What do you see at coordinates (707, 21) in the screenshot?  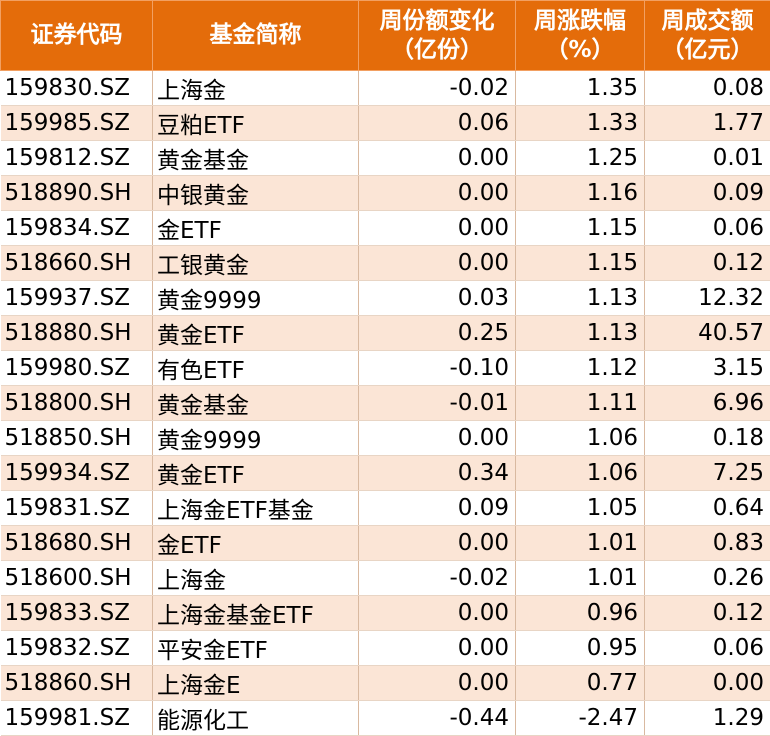 I see `header-turnover-line1: 周成交额` at bounding box center [707, 21].